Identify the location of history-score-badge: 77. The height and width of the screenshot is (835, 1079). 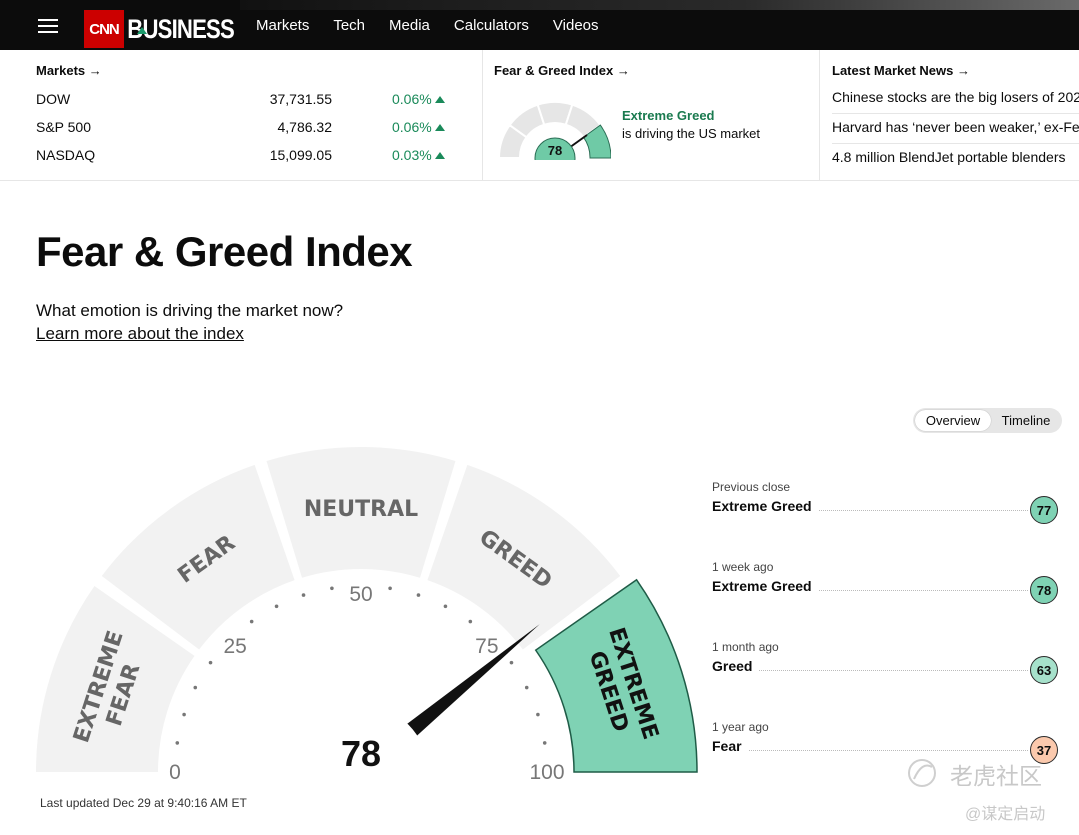
(1044, 510).